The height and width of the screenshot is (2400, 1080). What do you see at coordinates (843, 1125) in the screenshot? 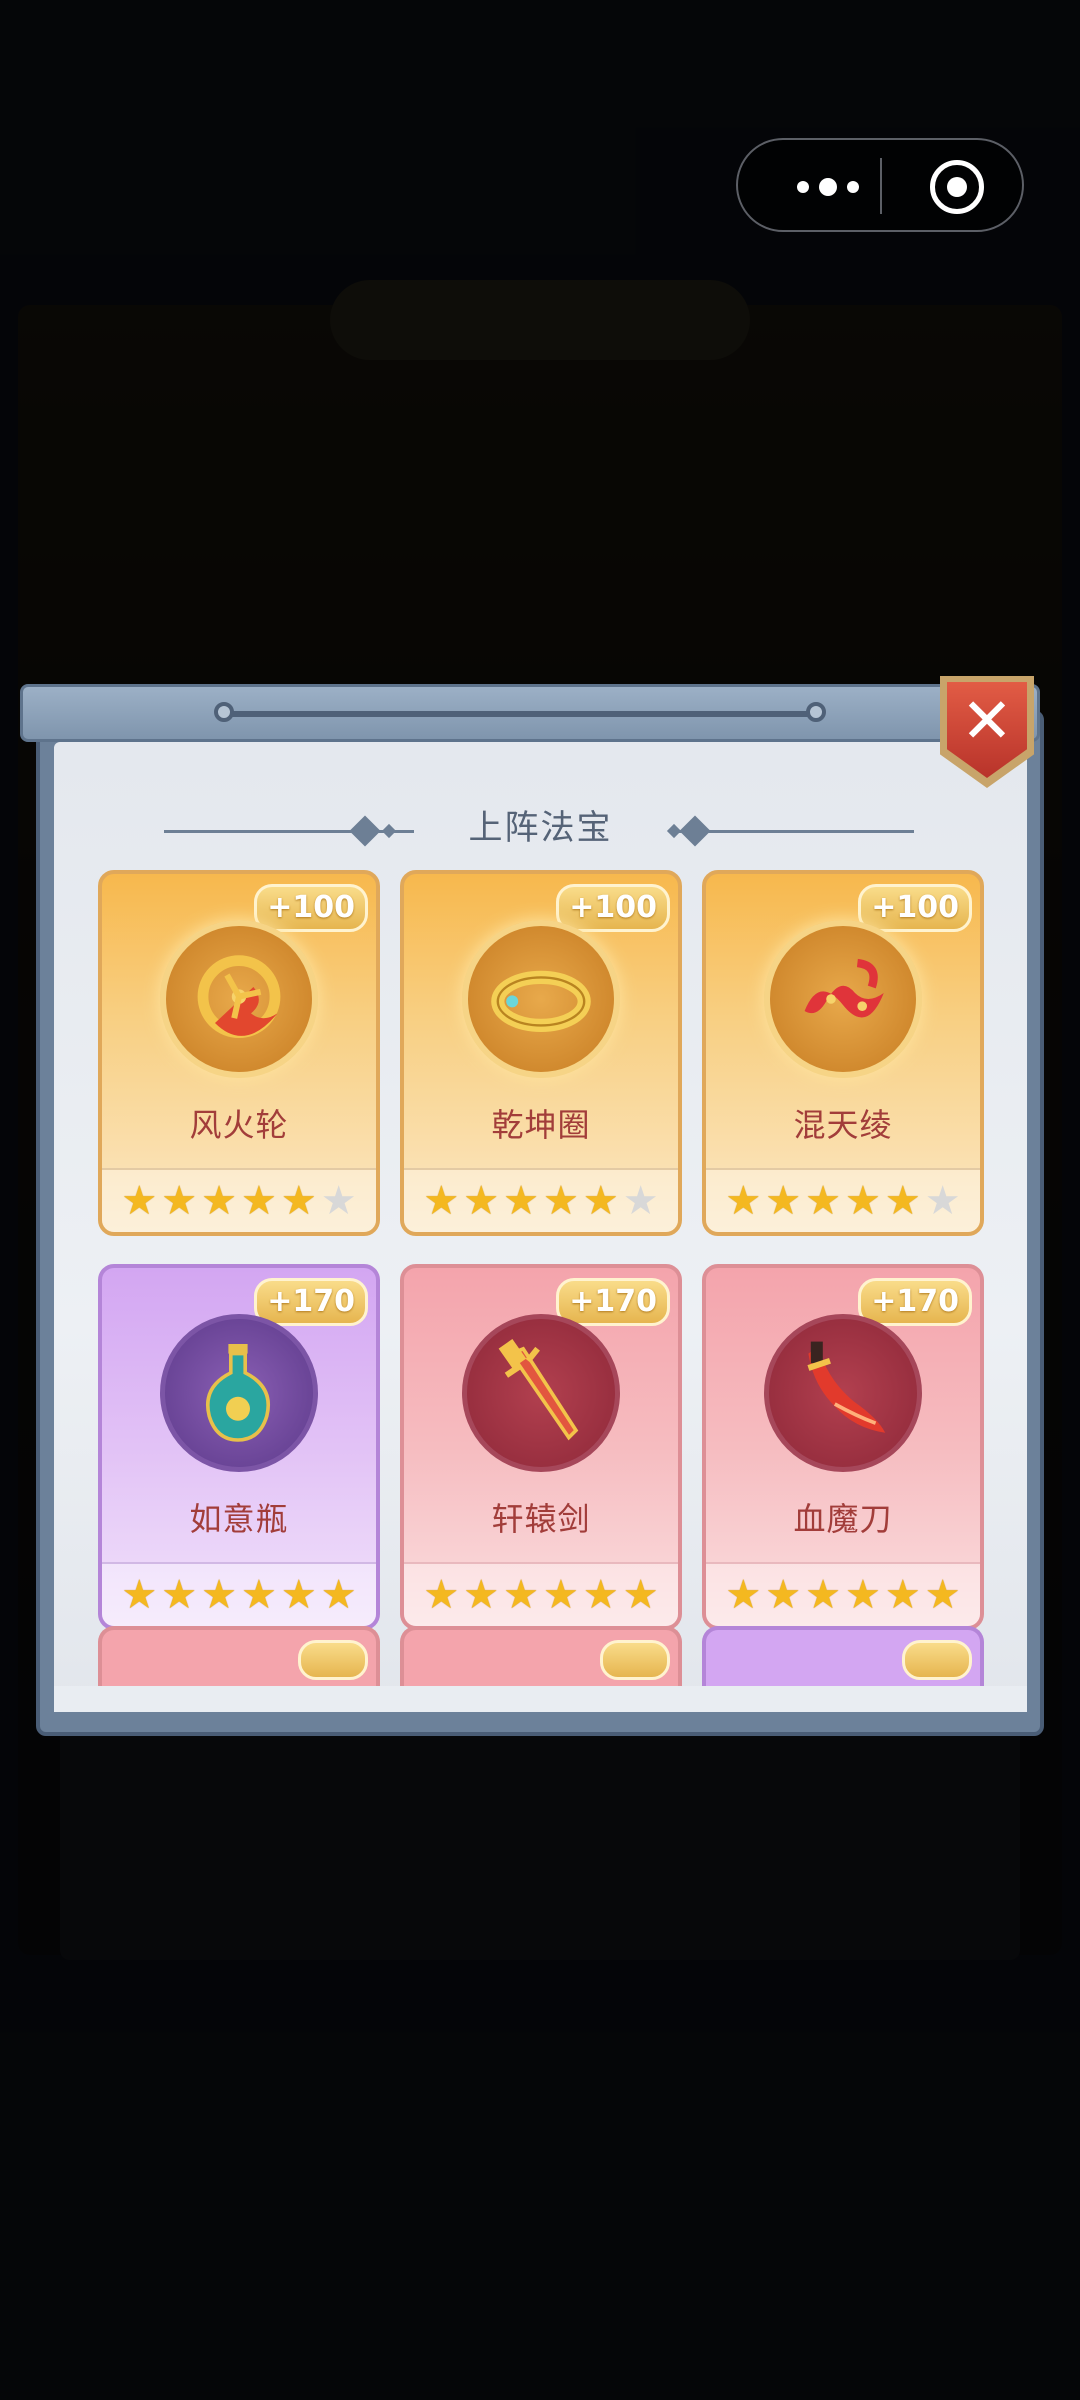
I see `treasure-name: 混天绫` at bounding box center [843, 1125].